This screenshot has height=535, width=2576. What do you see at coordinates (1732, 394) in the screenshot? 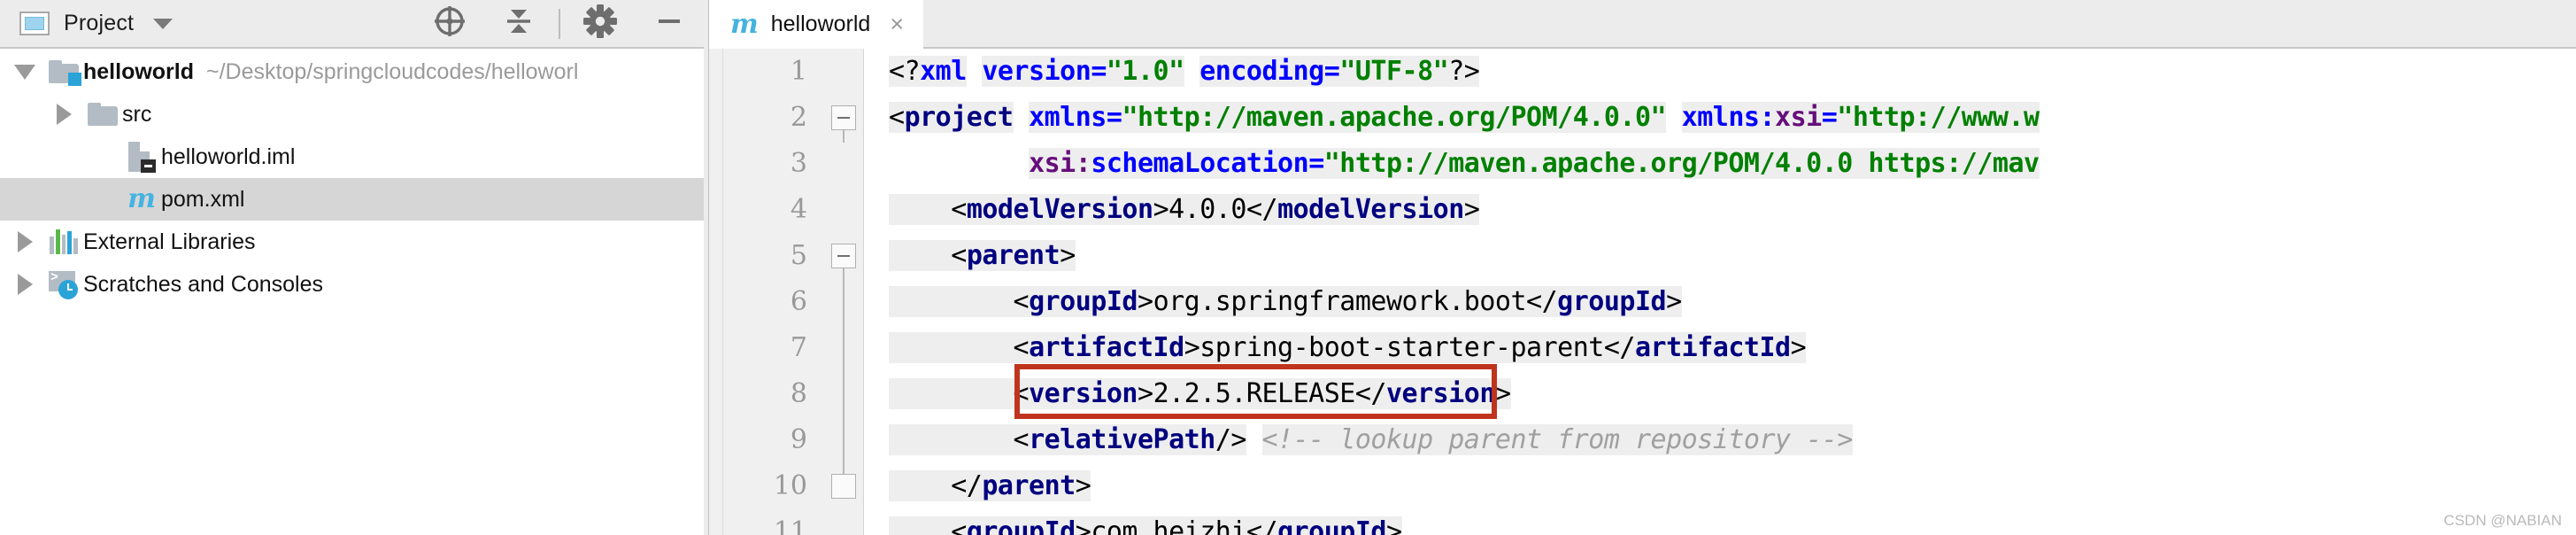
I see `code-line-8: <version>2.2.5.RELEASE</version>` at bounding box center [1732, 394].